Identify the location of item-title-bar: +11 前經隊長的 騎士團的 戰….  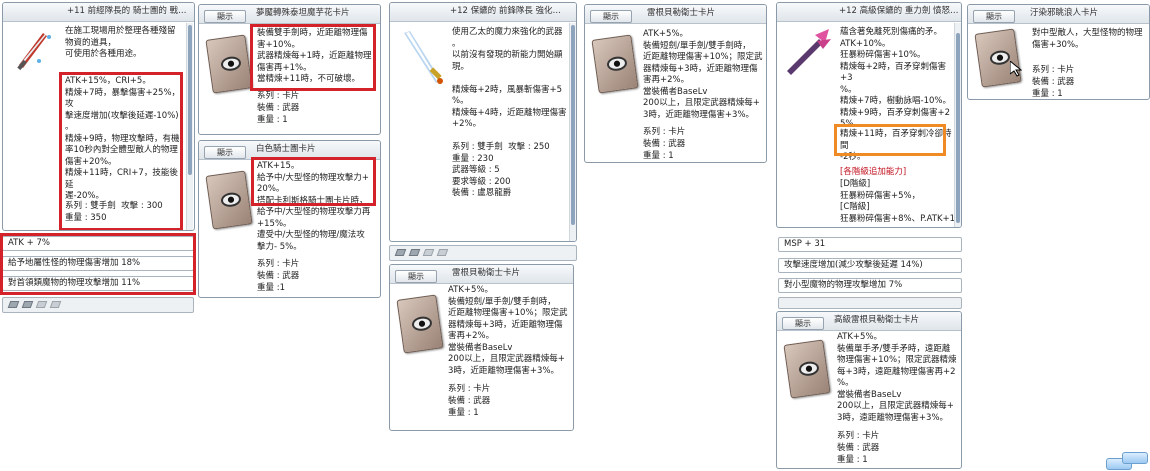
(98, 12).